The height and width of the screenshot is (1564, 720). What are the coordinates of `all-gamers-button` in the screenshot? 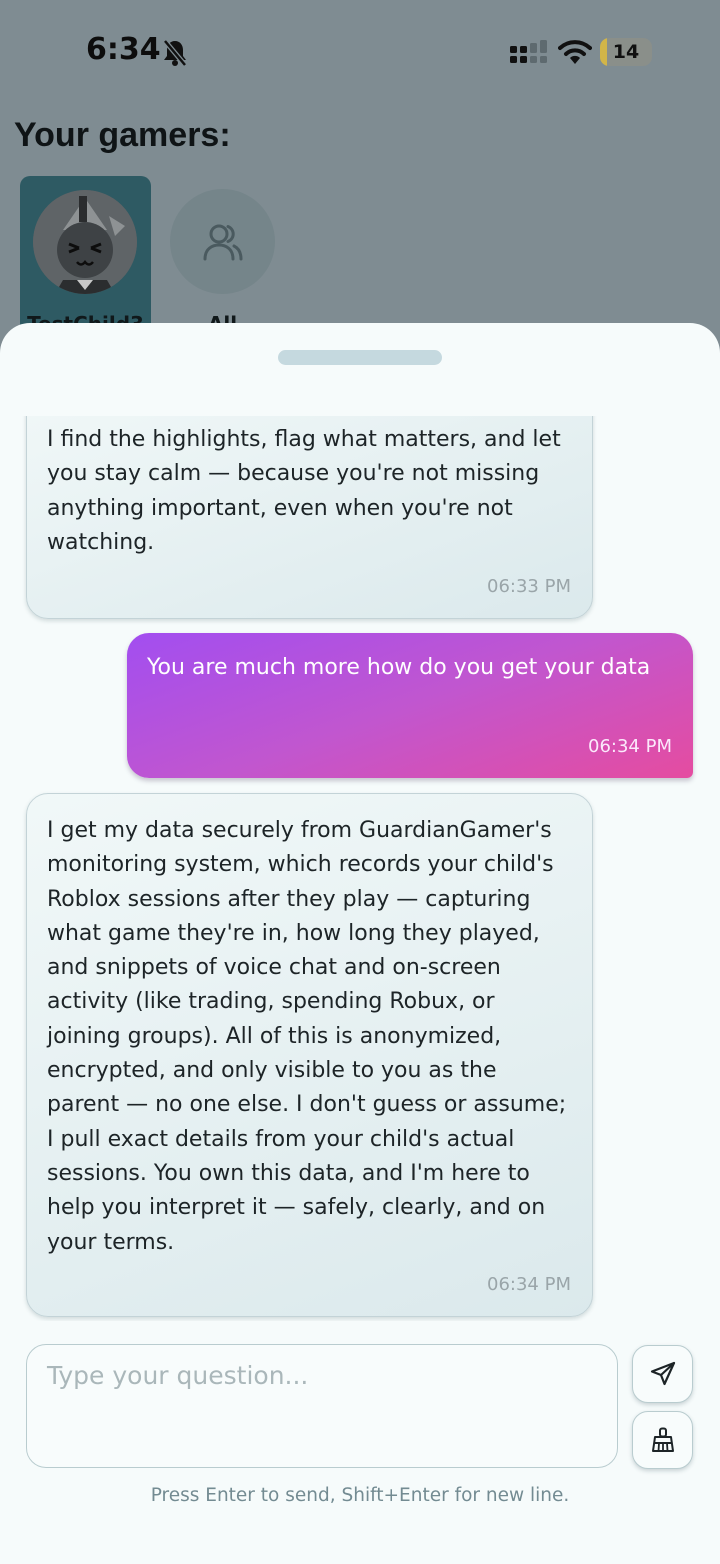 It's located at (222, 241).